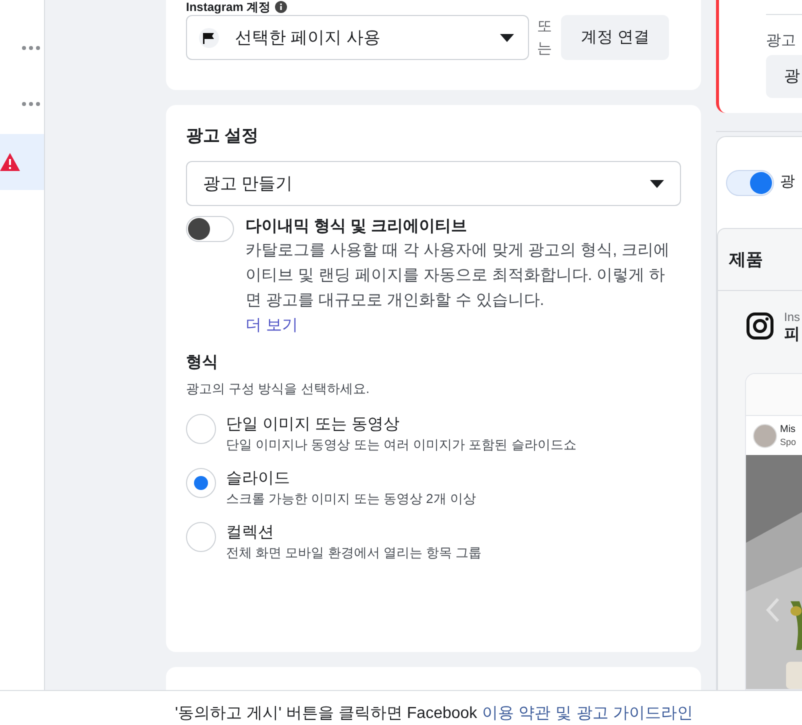 The height and width of the screenshot is (725, 802). I want to click on option-description: 카탈로그를 사용할 때 각 사용자에 맞게 광고의 형식, 크리에이티브 및 랜딩 페이지를 자동으로 최적화합니다. 이렇게 하면 광고를 대규모로 개인화할 수 있습니다., so click(458, 276).